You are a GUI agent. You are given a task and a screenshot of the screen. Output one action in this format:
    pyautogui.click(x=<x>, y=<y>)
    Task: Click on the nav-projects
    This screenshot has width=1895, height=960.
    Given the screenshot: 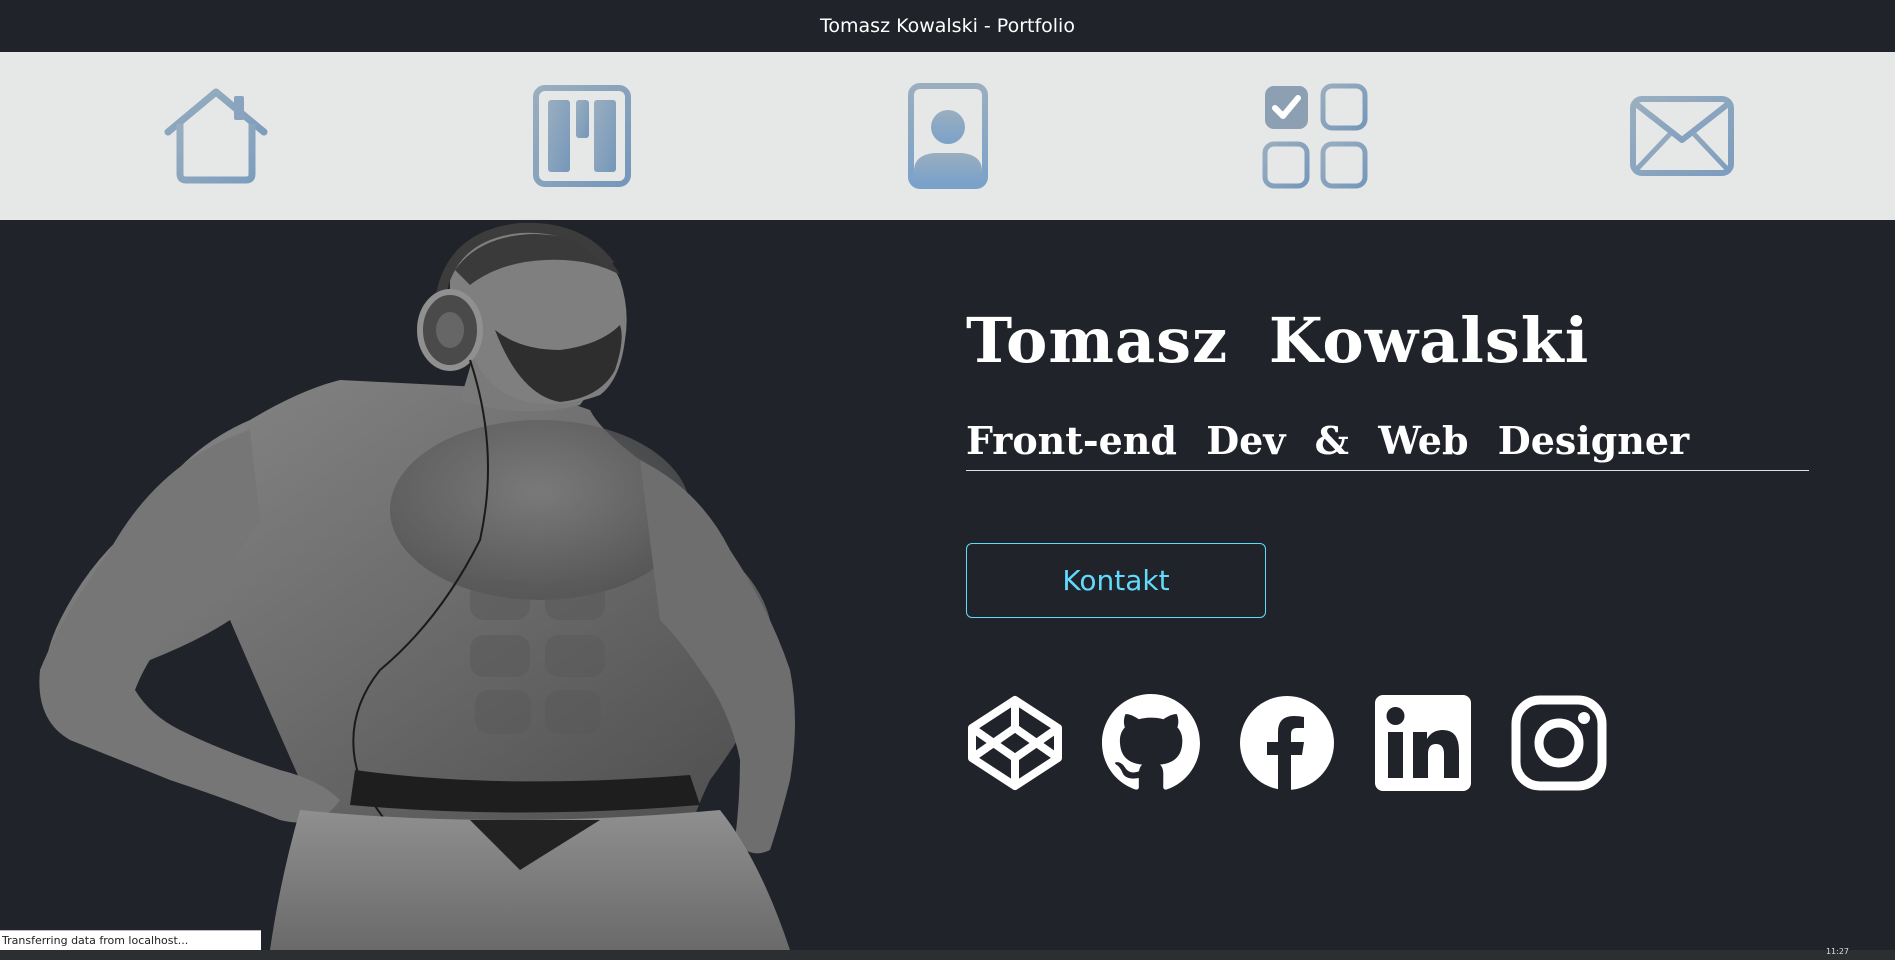 What is the action you would take?
    pyautogui.click(x=582, y=136)
    